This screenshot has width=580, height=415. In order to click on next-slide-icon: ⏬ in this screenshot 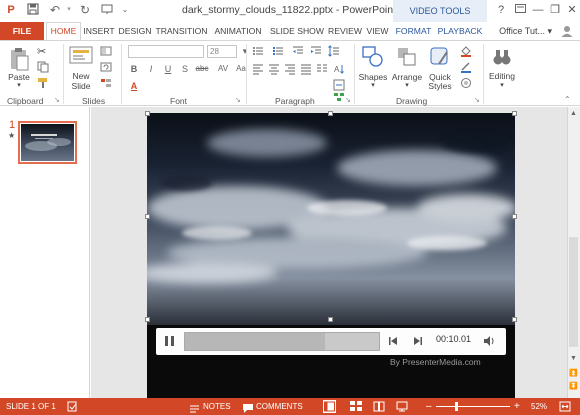, I will do `click(573, 386)`.